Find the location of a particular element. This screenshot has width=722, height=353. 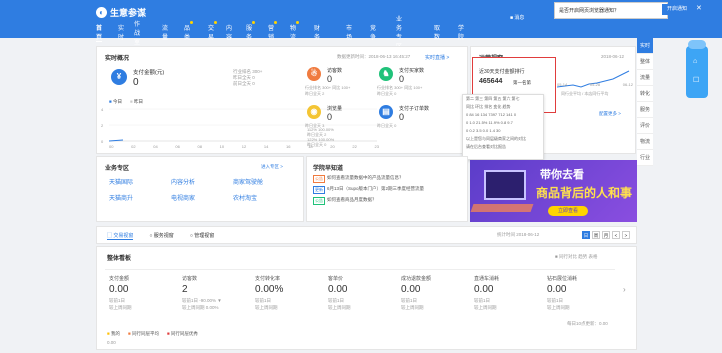

nav-item: 竞争 is located at coordinates (373, 32).